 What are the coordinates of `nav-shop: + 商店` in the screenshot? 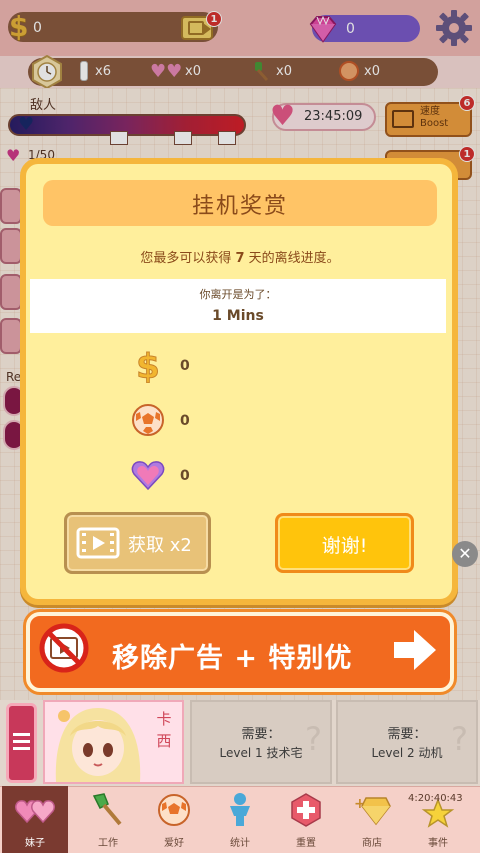 It's located at (372, 819).